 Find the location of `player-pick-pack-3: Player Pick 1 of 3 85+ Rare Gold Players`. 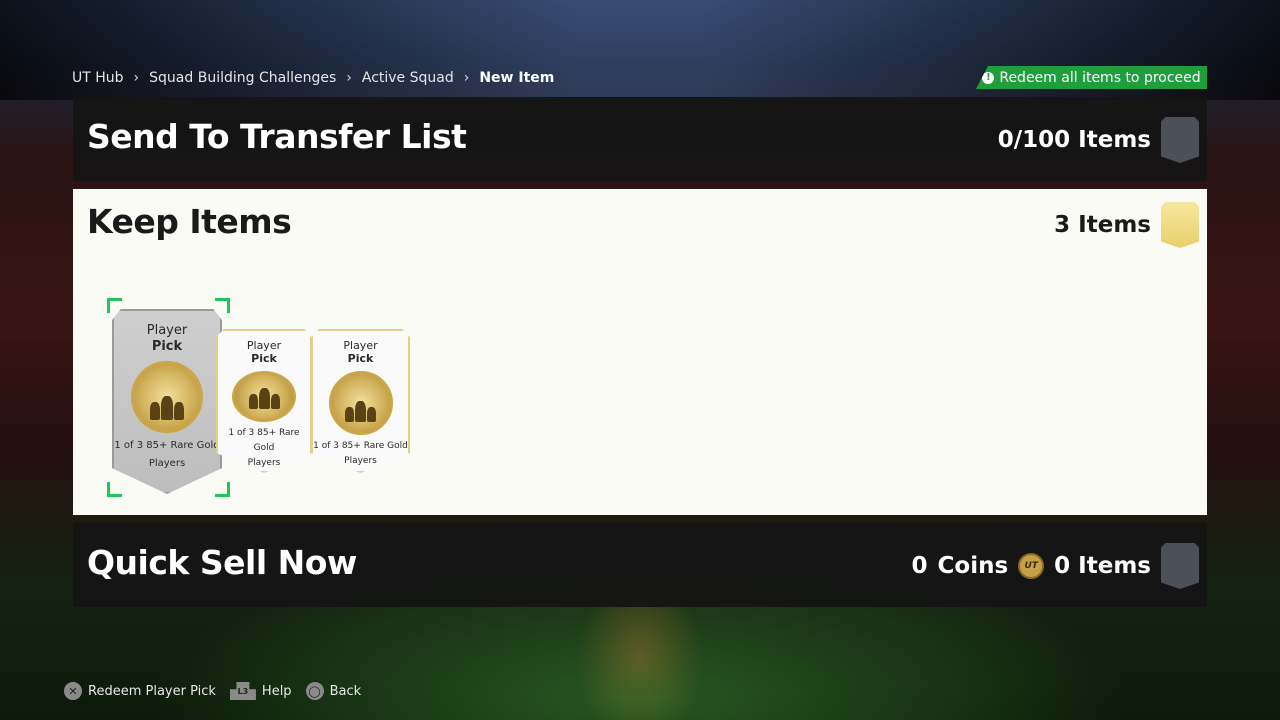

player-pick-pack-3: Player Pick 1 of 3 85+ Rare Gold Players is located at coordinates (360, 401).